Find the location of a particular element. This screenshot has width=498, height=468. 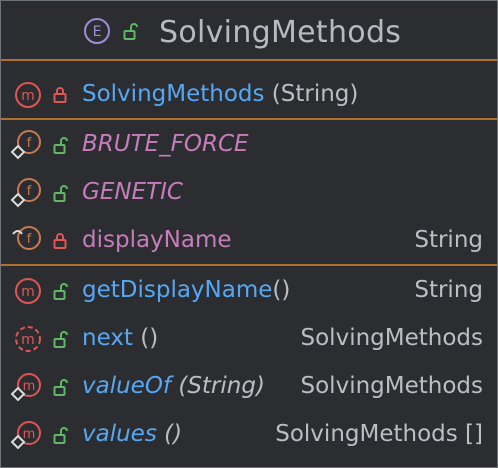

constructor-params: (String) is located at coordinates (311, 94).